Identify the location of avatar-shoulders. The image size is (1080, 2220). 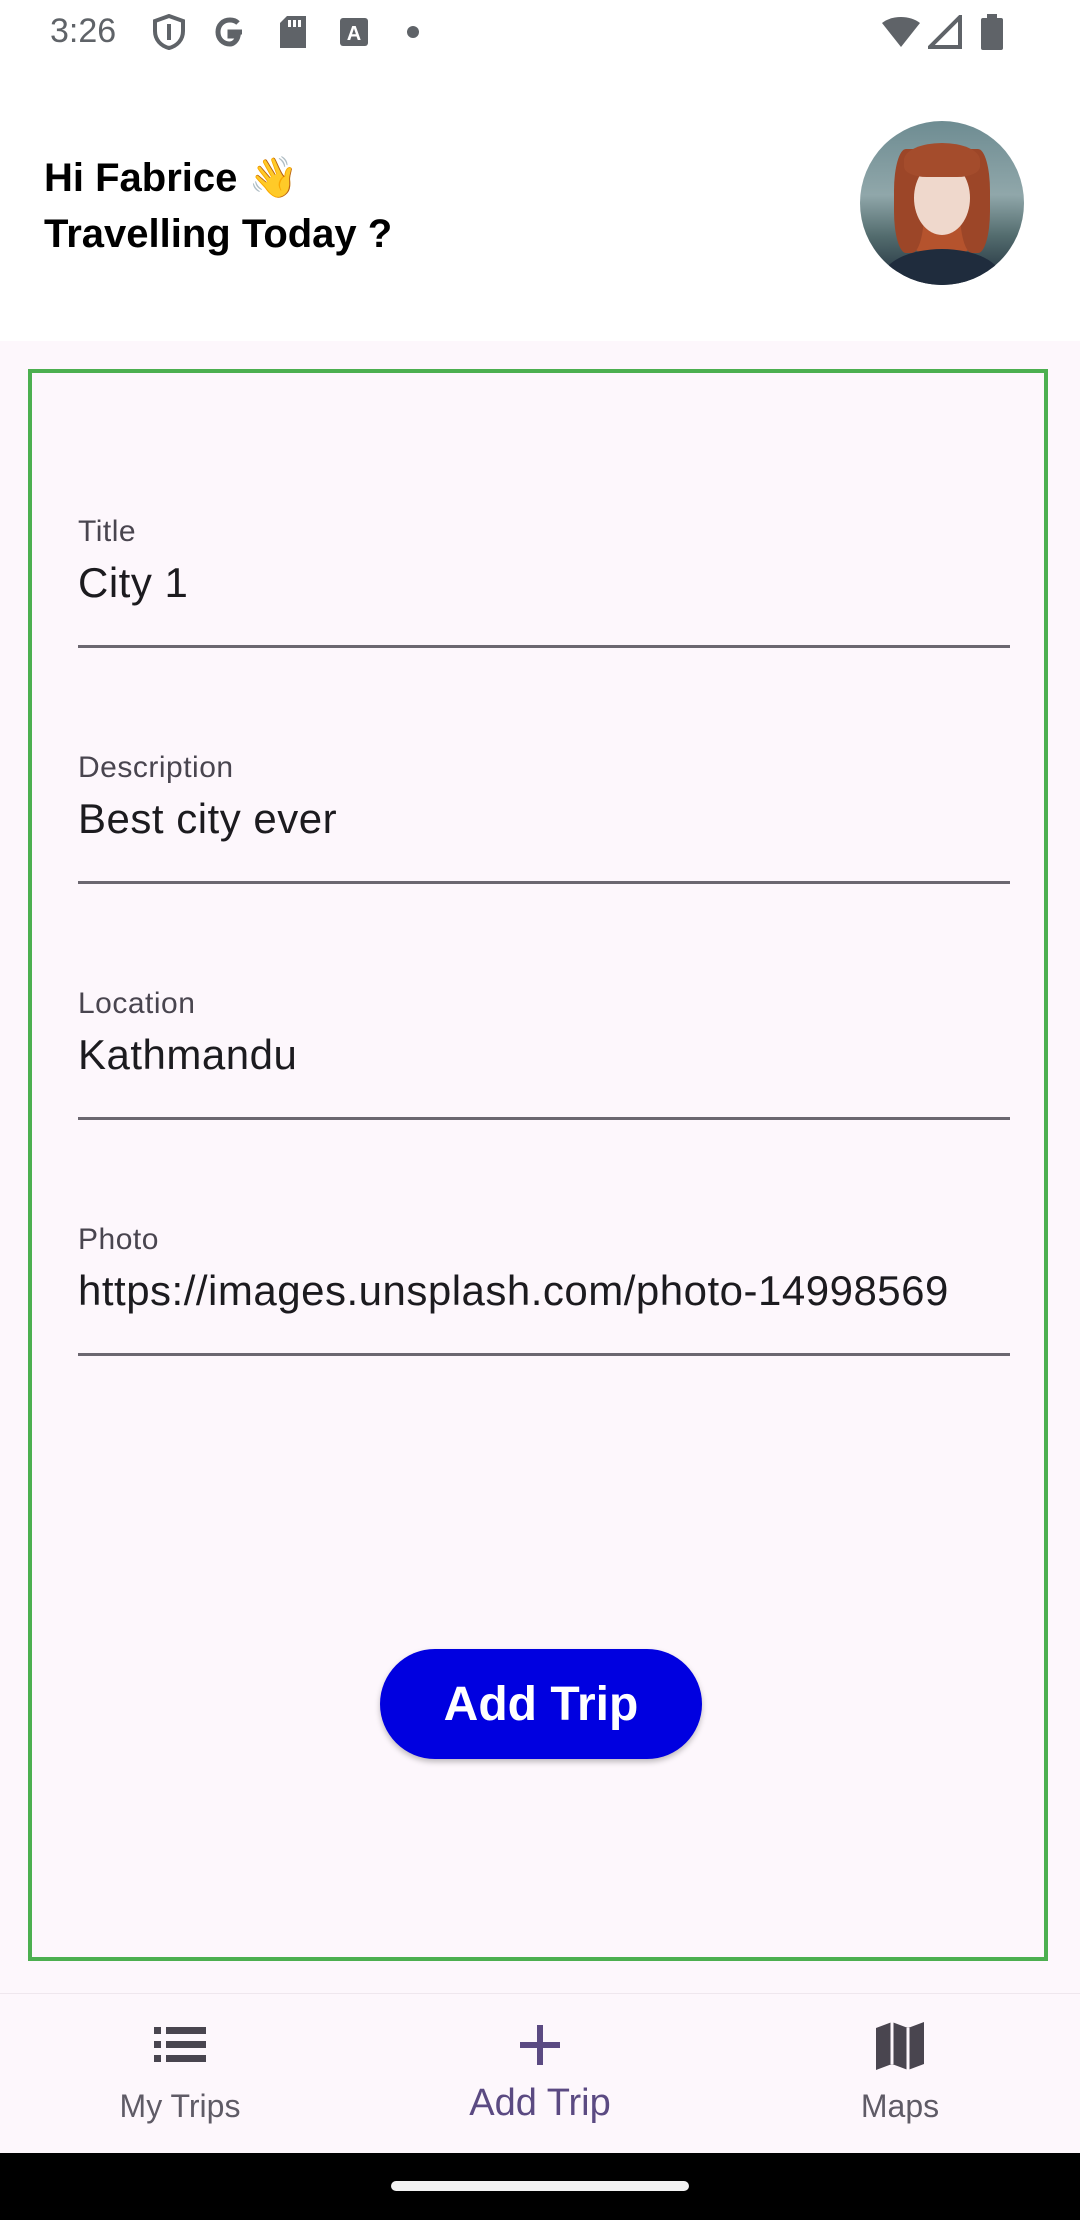
(942, 267).